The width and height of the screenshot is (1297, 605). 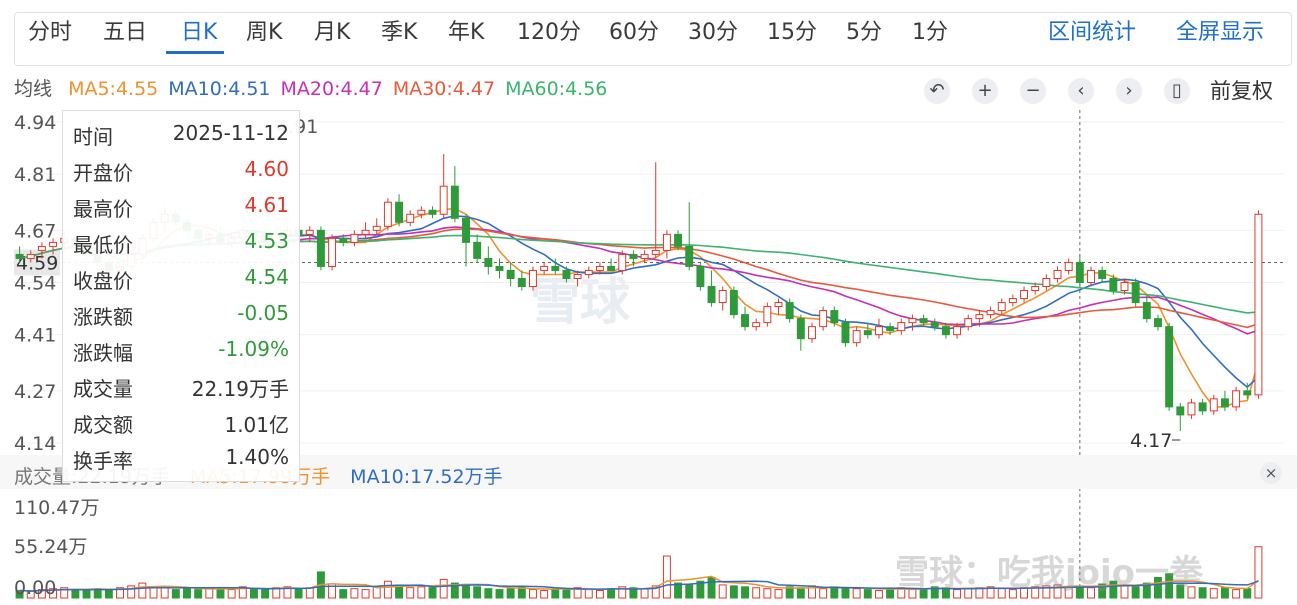 I want to click on tooltip-value: 22.19万手, so click(x=240, y=389).